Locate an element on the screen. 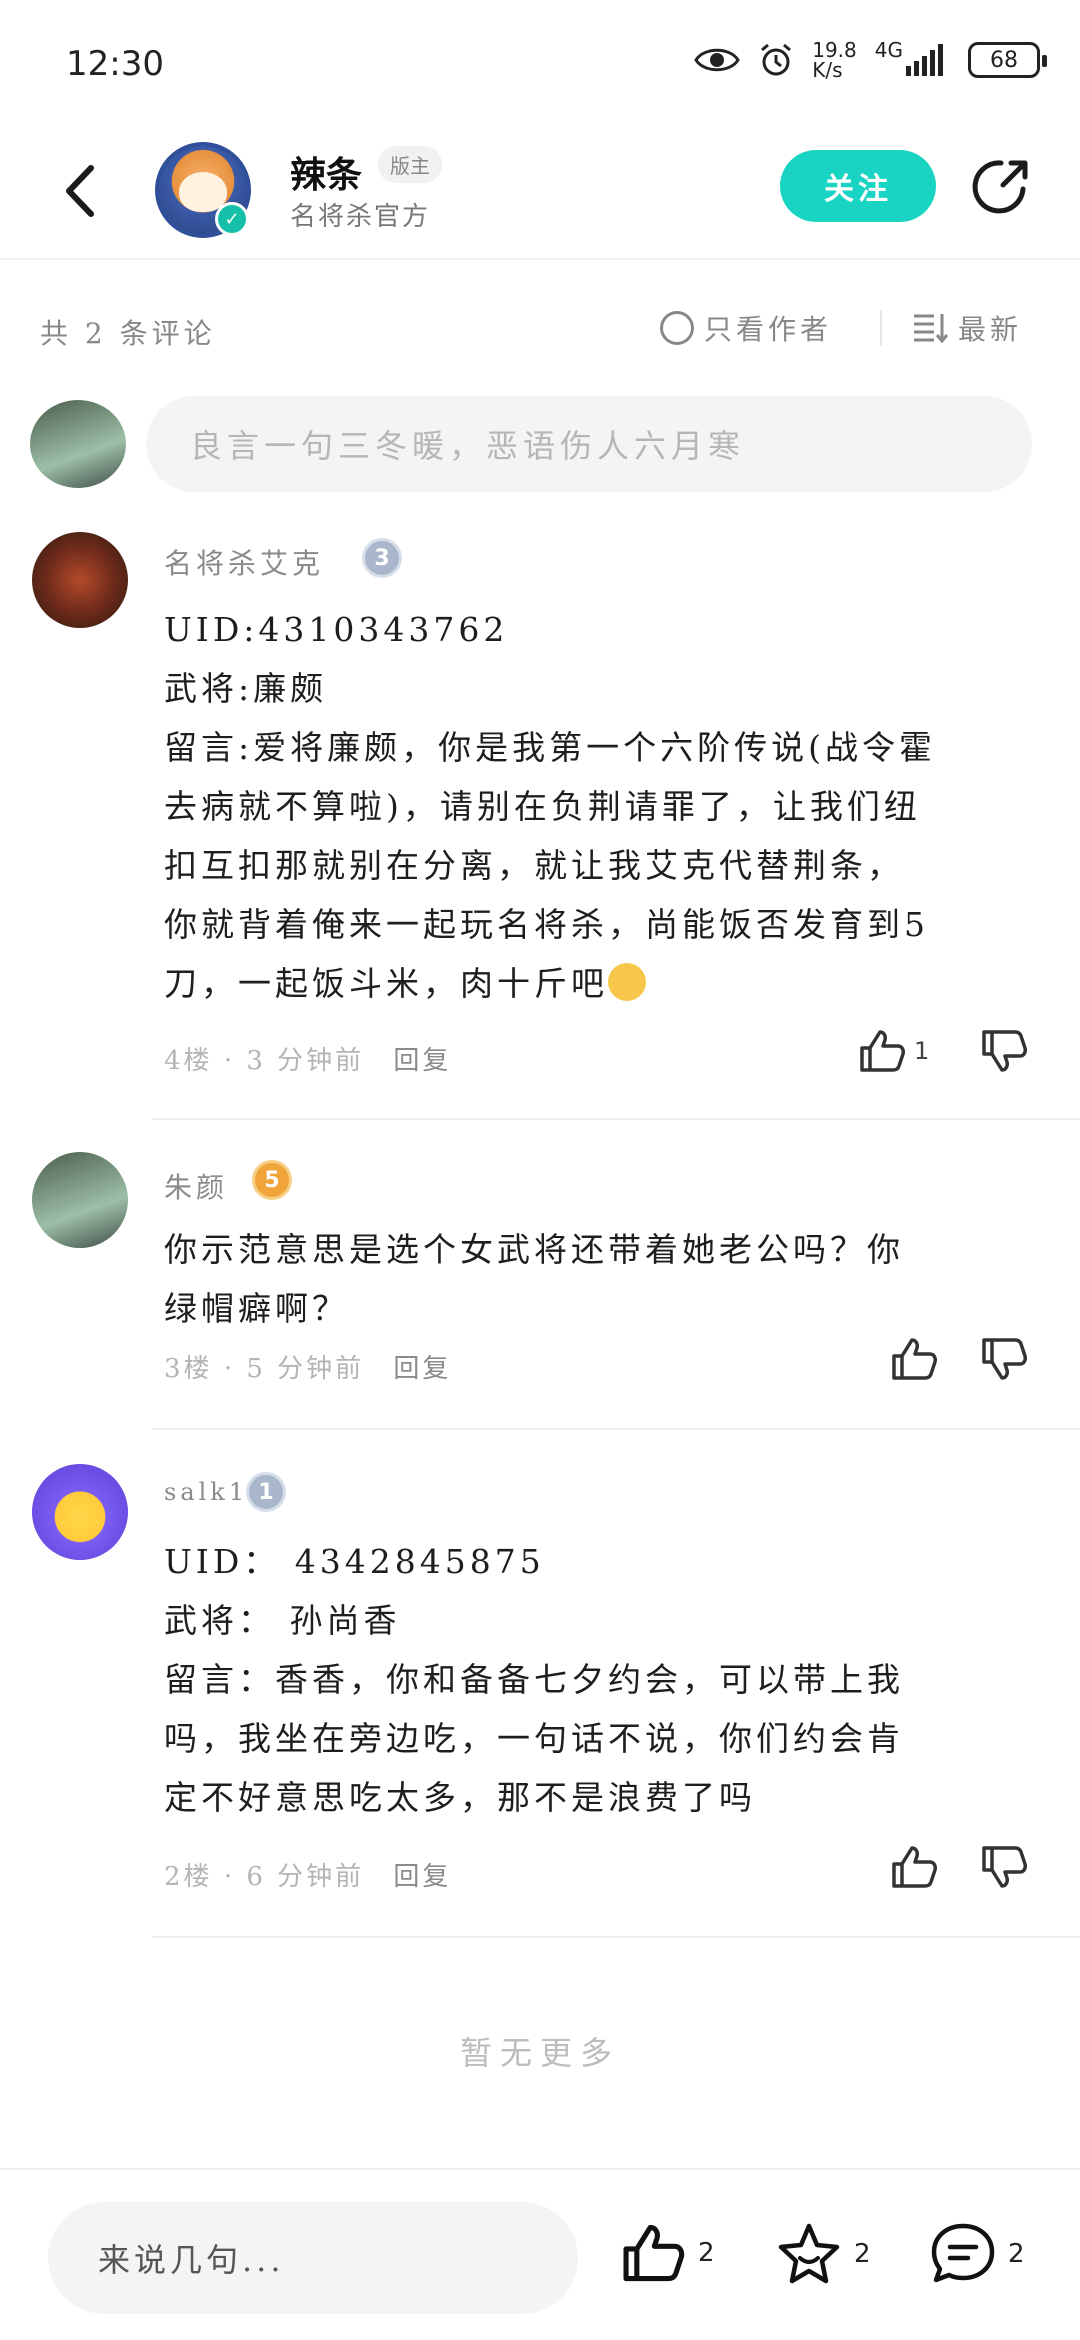 This screenshot has height=2340, width=1080. comment-count: 共 2 条评论 is located at coordinates (128, 333).